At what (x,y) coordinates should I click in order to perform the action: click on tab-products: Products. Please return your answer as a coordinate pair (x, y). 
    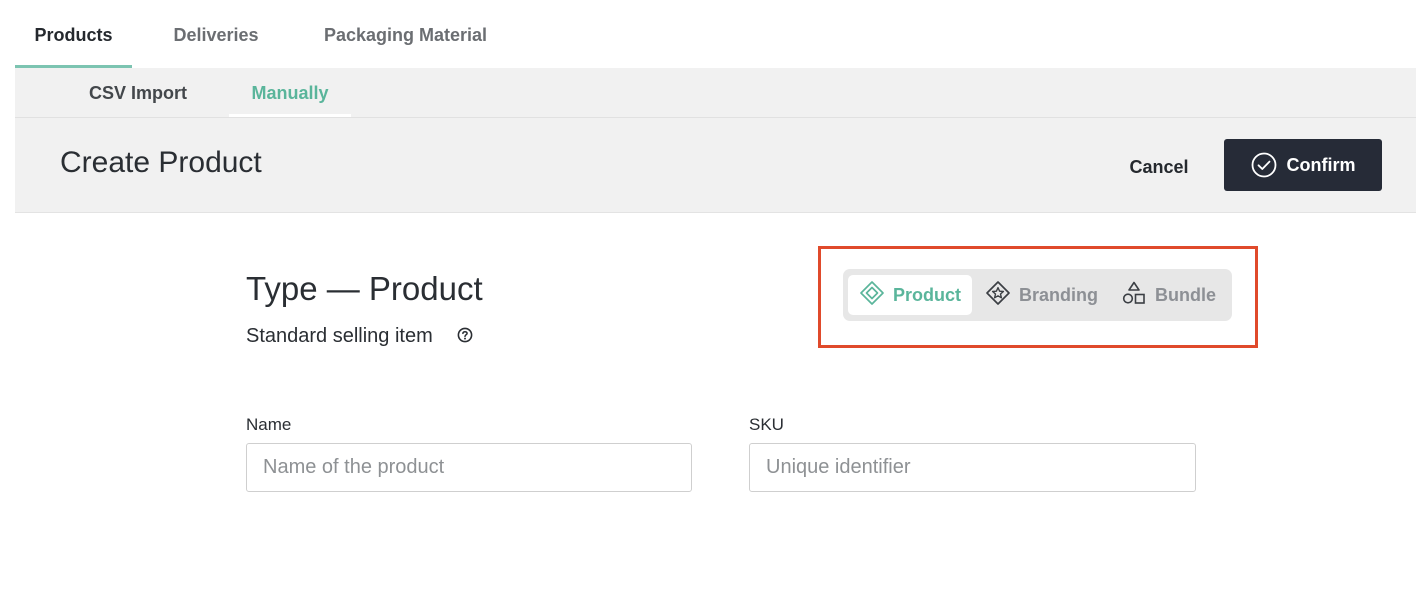
    Looking at the image, I should click on (73, 34).